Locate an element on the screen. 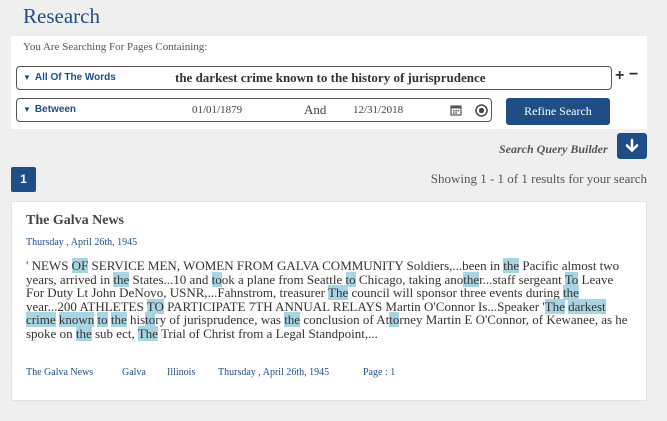 Image resolution: width=667 pixels, height=421 pixels. query-builder-toggle-button is located at coordinates (632, 146).